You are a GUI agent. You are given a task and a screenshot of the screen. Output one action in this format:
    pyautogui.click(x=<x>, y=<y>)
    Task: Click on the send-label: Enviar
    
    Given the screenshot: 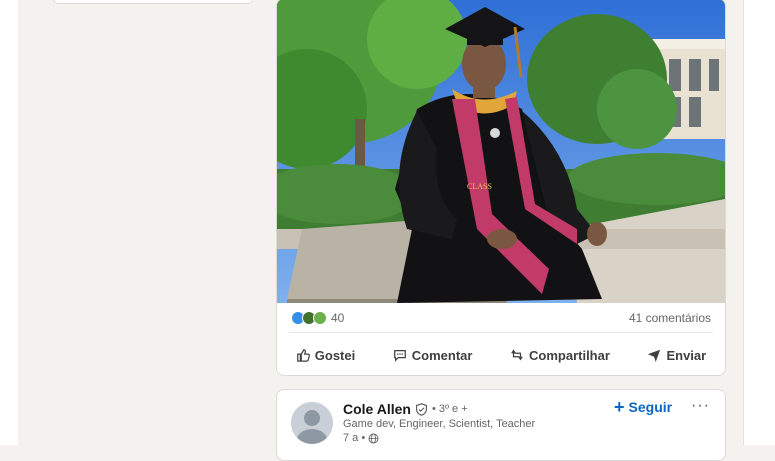 What is the action you would take?
    pyautogui.click(x=686, y=355)
    